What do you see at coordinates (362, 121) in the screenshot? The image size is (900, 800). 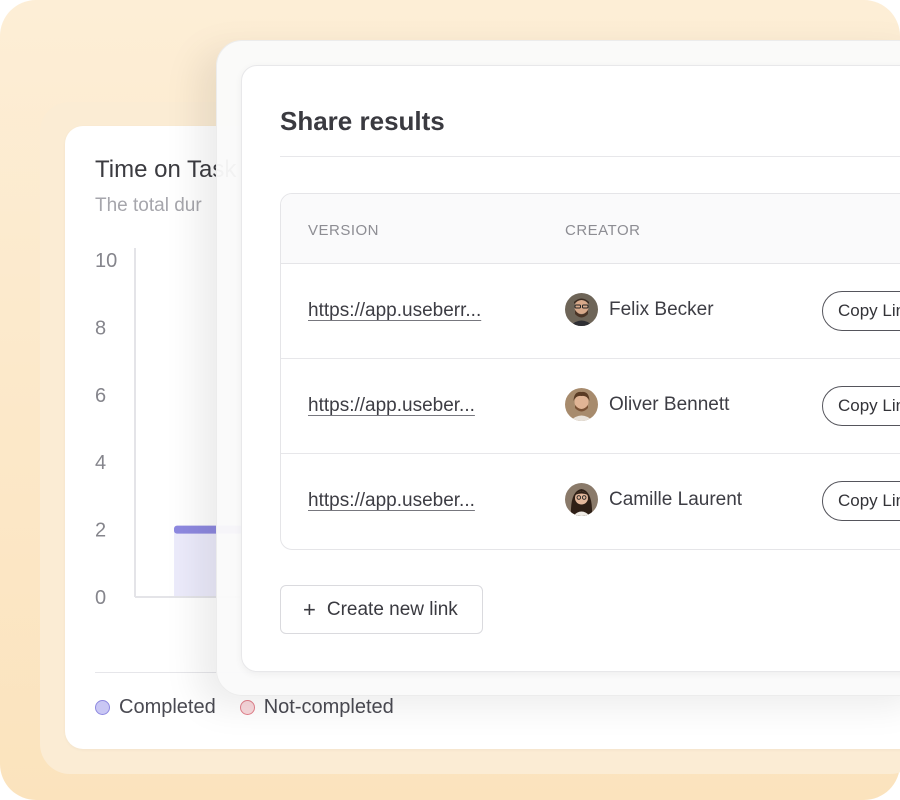 I see `dialog-title: Share results` at bounding box center [362, 121].